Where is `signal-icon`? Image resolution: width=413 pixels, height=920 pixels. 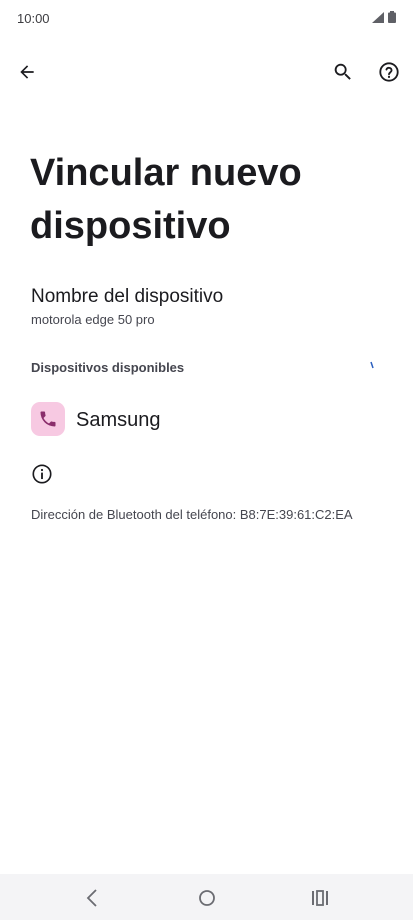 signal-icon is located at coordinates (378, 17).